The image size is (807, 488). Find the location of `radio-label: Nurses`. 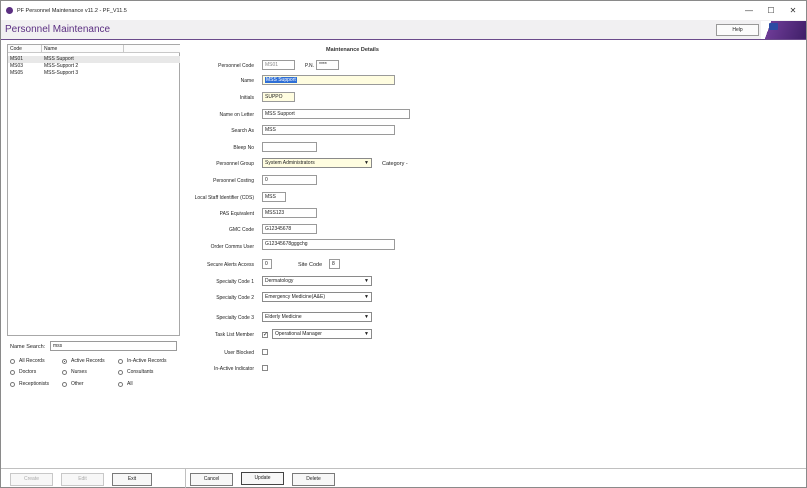

radio-label: Nurses is located at coordinates (79, 372).